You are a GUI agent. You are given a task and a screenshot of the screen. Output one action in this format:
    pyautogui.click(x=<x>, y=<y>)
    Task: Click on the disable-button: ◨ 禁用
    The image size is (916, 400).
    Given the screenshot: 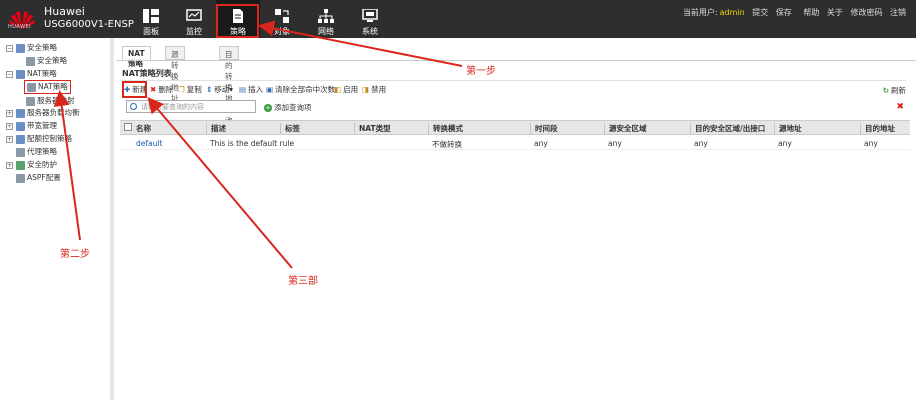 What is the action you would take?
    pyautogui.click(x=374, y=89)
    